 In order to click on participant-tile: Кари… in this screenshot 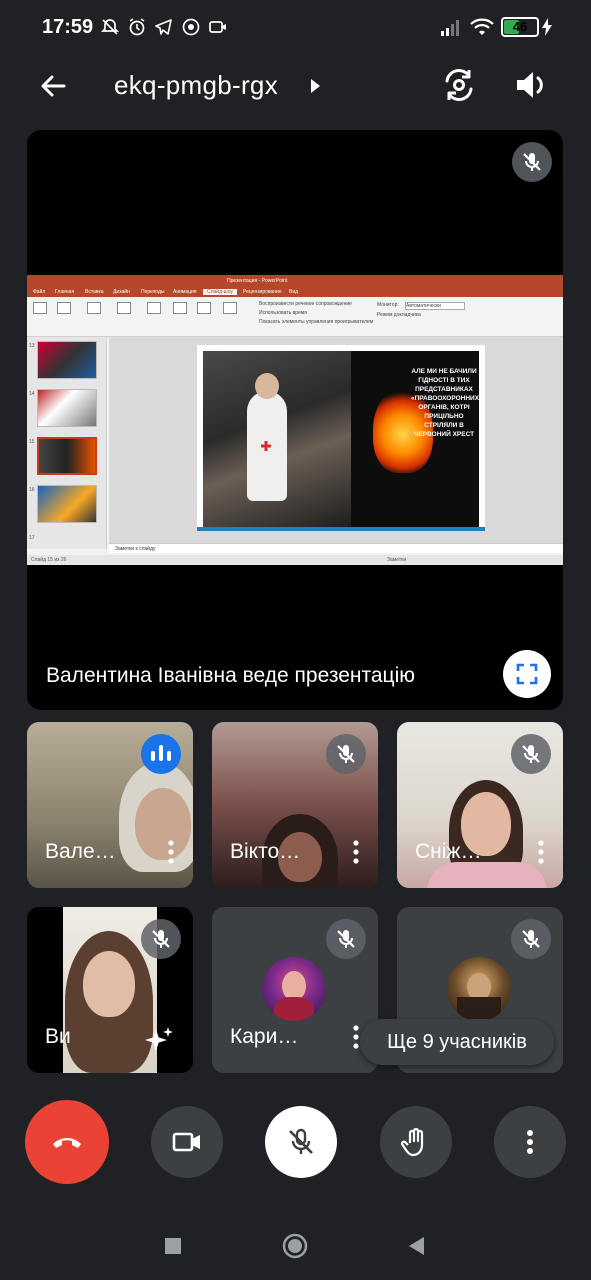, I will do `click(295, 990)`.